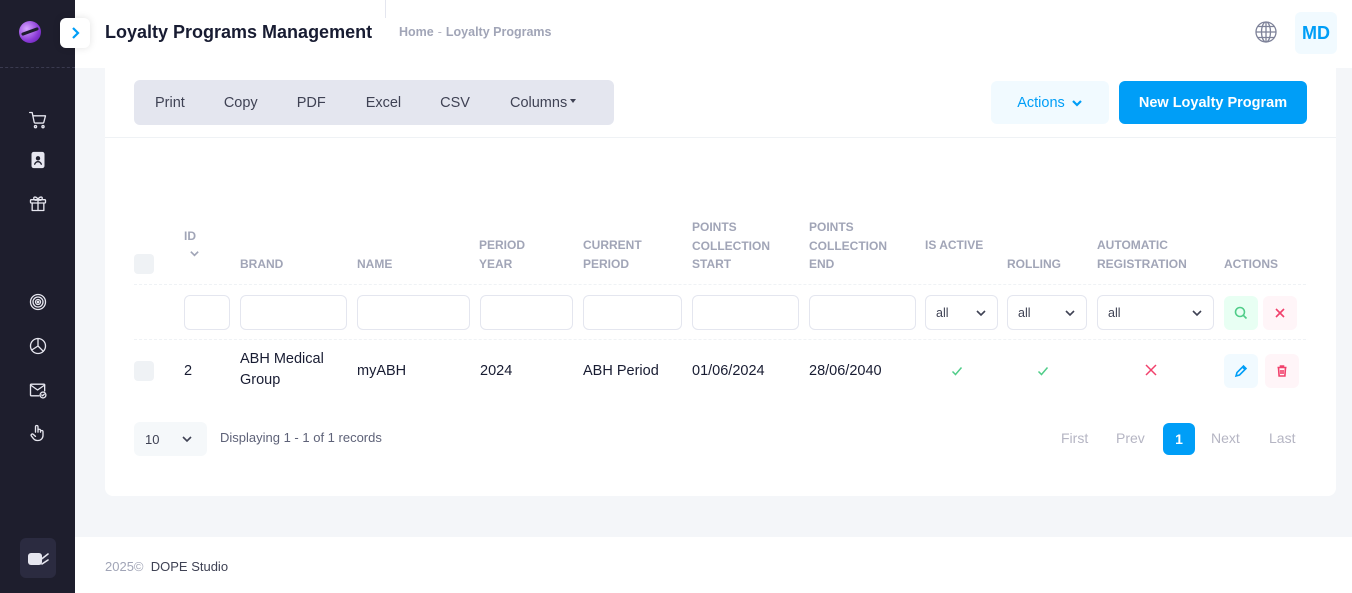  I want to click on card-header-divider, so click(720, 137).